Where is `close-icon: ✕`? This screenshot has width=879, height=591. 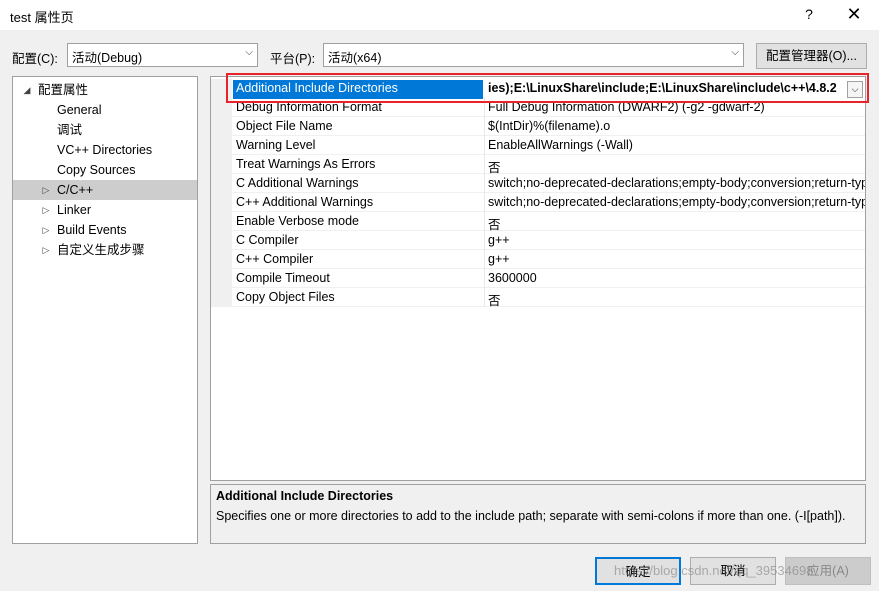
close-icon: ✕ is located at coordinates (854, 14).